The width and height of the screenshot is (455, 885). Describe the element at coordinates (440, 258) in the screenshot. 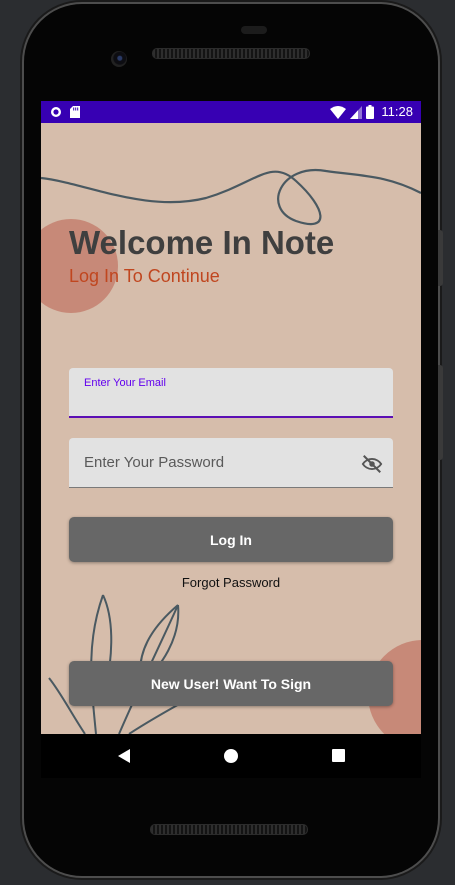

I see `power-button` at that location.